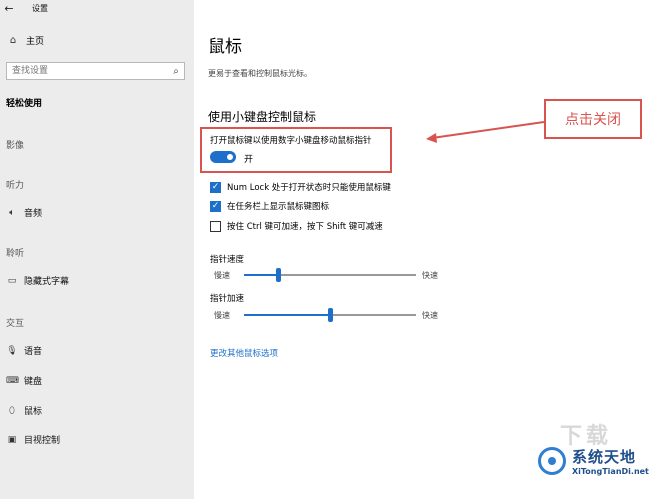  Describe the element at coordinates (610, 471) in the screenshot. I see `watermark-en: XiTongTianDi.net` at that location.